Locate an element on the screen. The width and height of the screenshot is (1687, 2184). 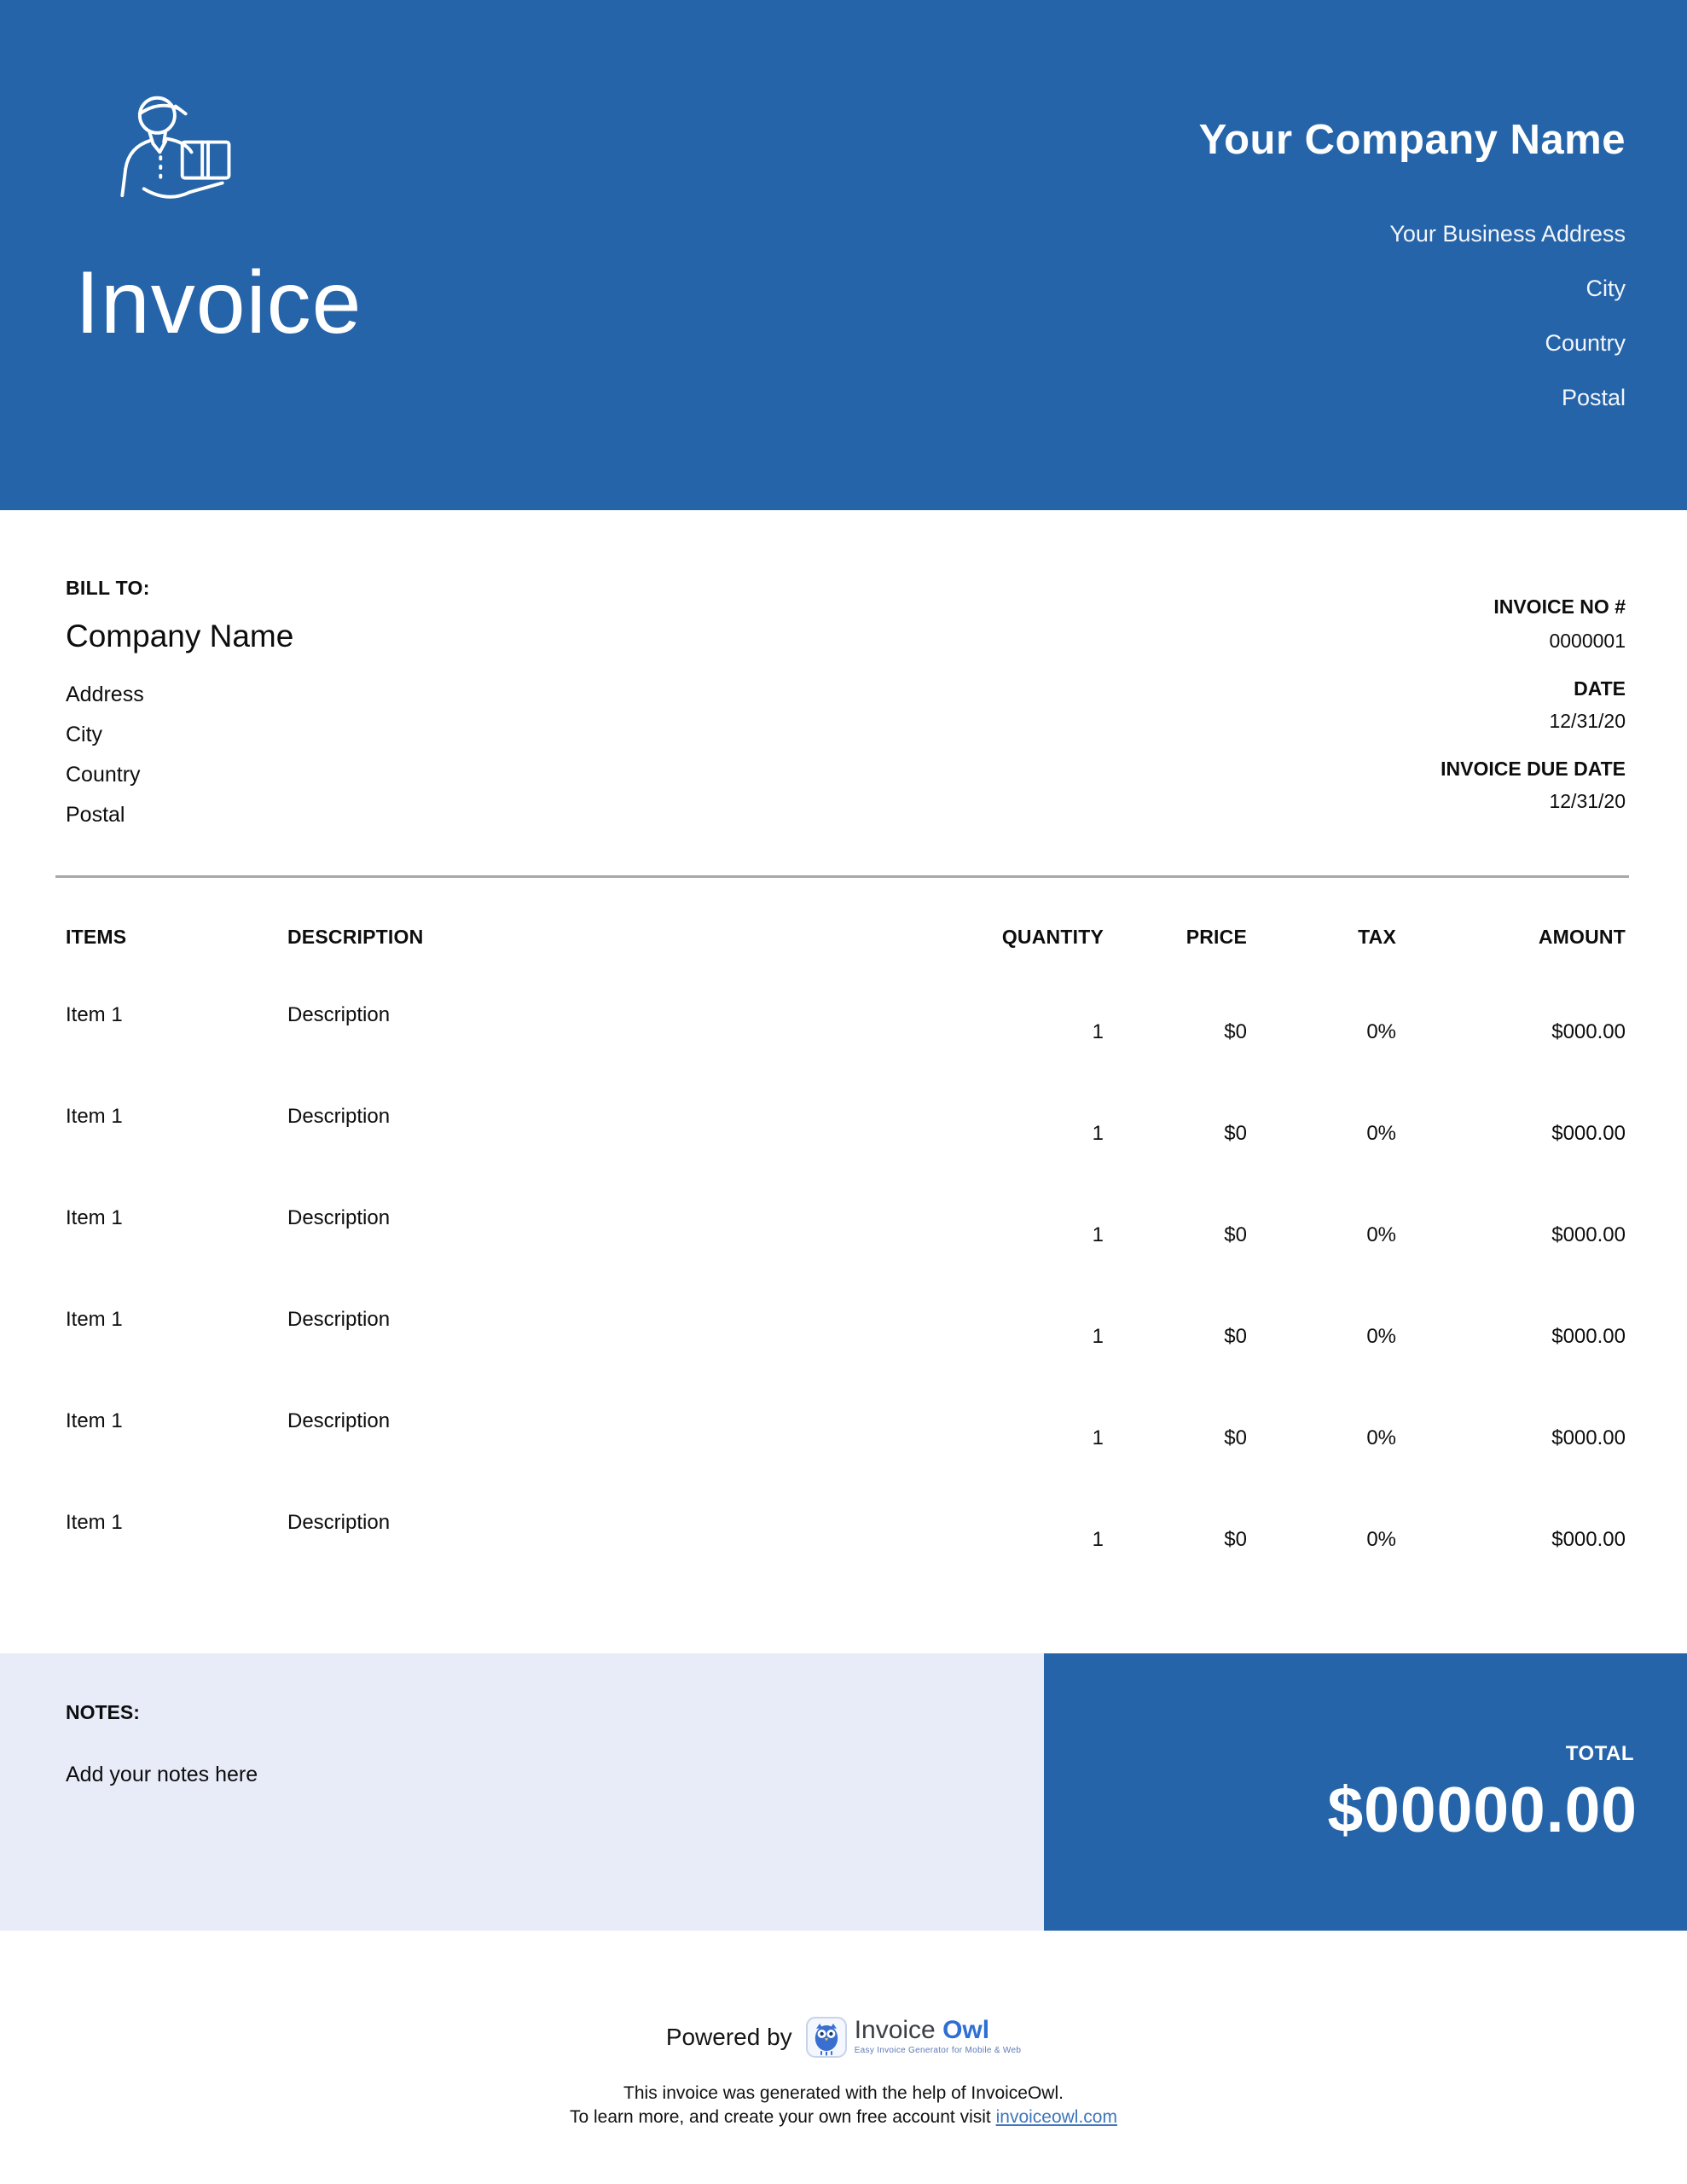
invoice-number-value: 0000001 is located at coordinates (1587, 641).